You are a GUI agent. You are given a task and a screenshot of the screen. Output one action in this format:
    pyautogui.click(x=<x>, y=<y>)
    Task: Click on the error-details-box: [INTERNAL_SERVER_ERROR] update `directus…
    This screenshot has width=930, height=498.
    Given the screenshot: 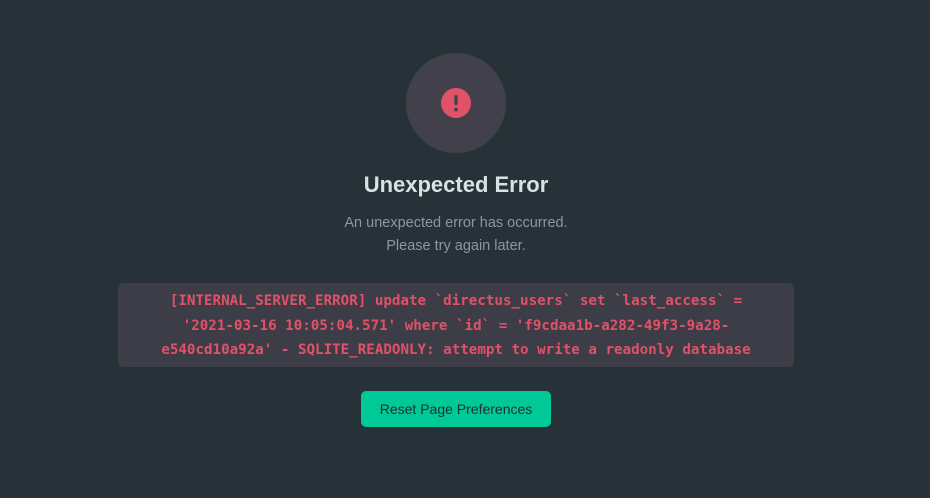 What is the action you would take?
    pyautogui.click(x=456, y=325)
    